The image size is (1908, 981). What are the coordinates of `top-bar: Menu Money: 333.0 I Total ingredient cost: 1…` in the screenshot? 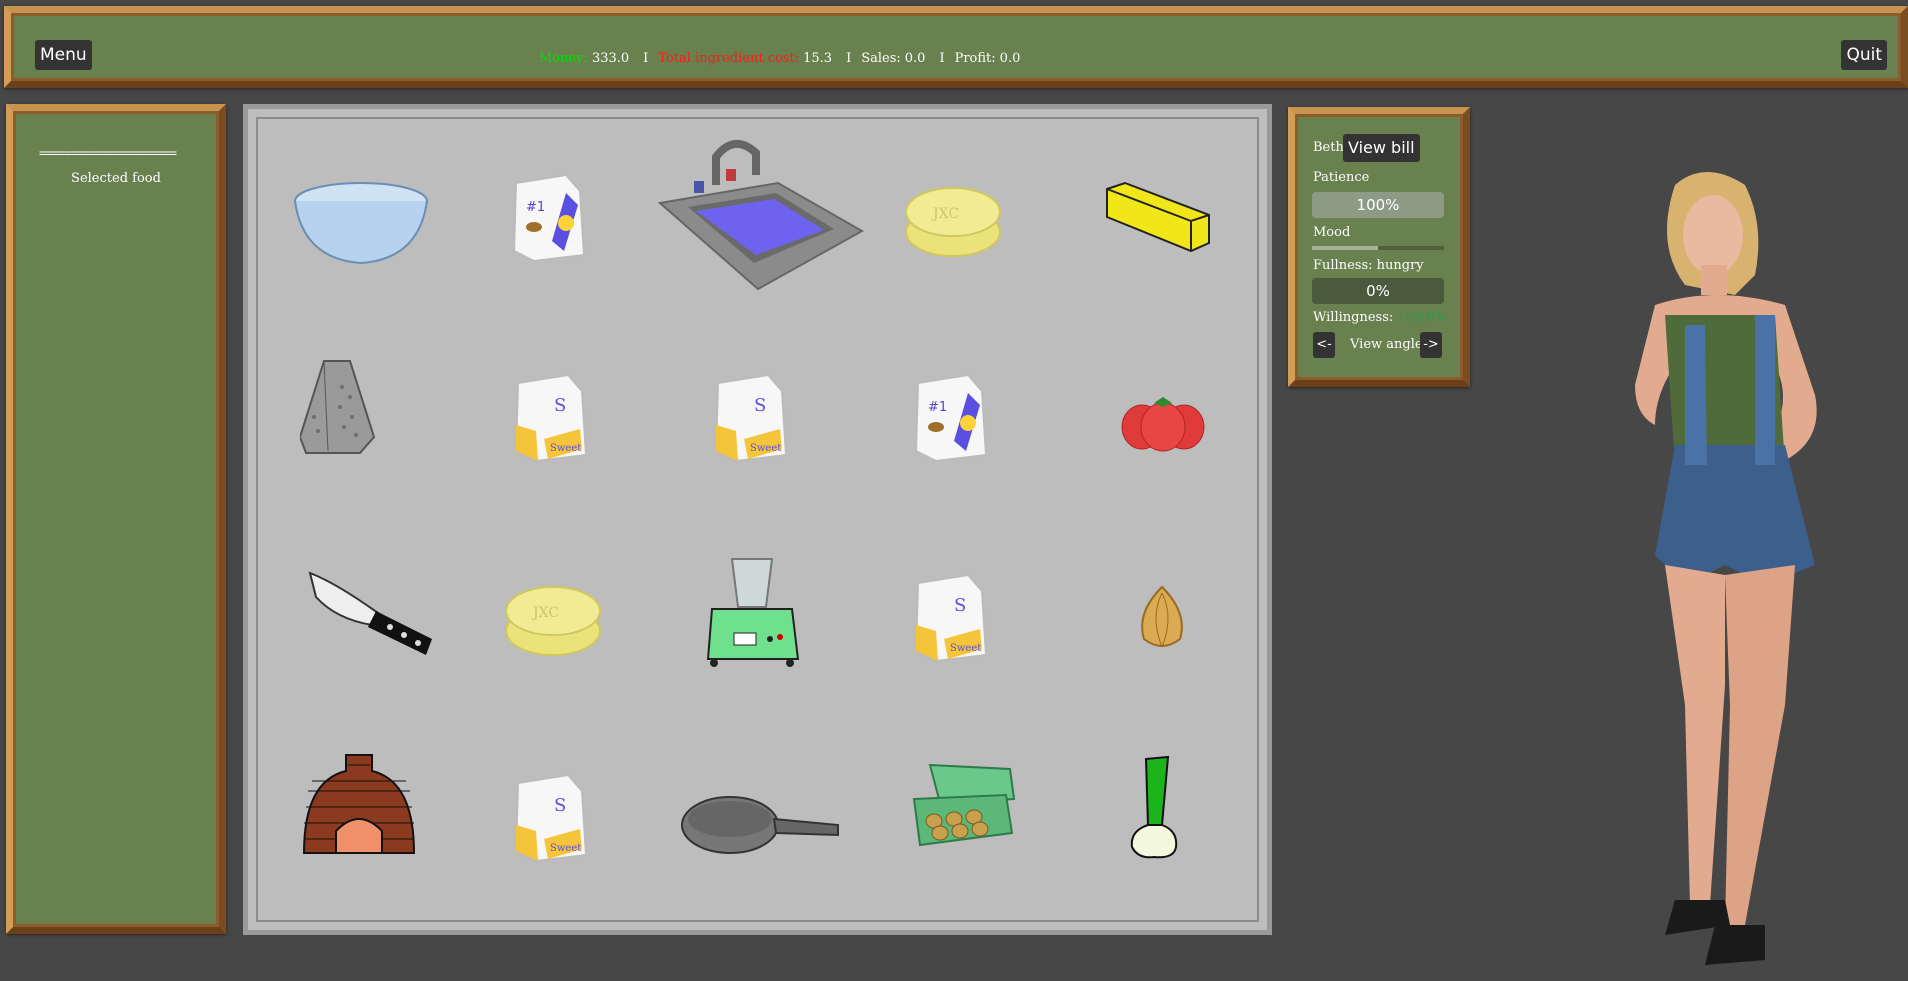 It's located at (956, 47).